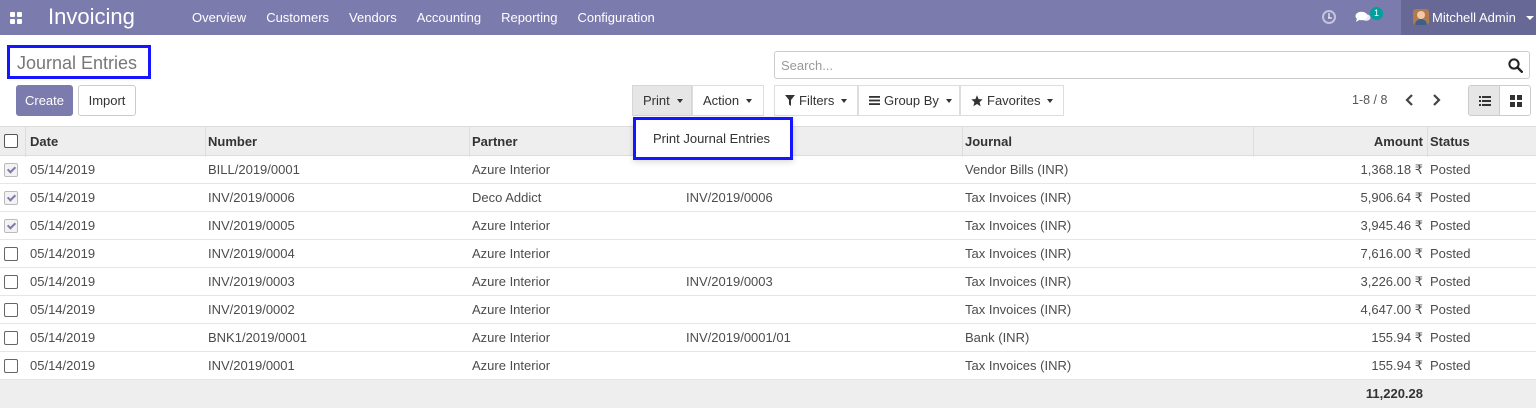  I want to click on chat-icon, so click(1363, 17).